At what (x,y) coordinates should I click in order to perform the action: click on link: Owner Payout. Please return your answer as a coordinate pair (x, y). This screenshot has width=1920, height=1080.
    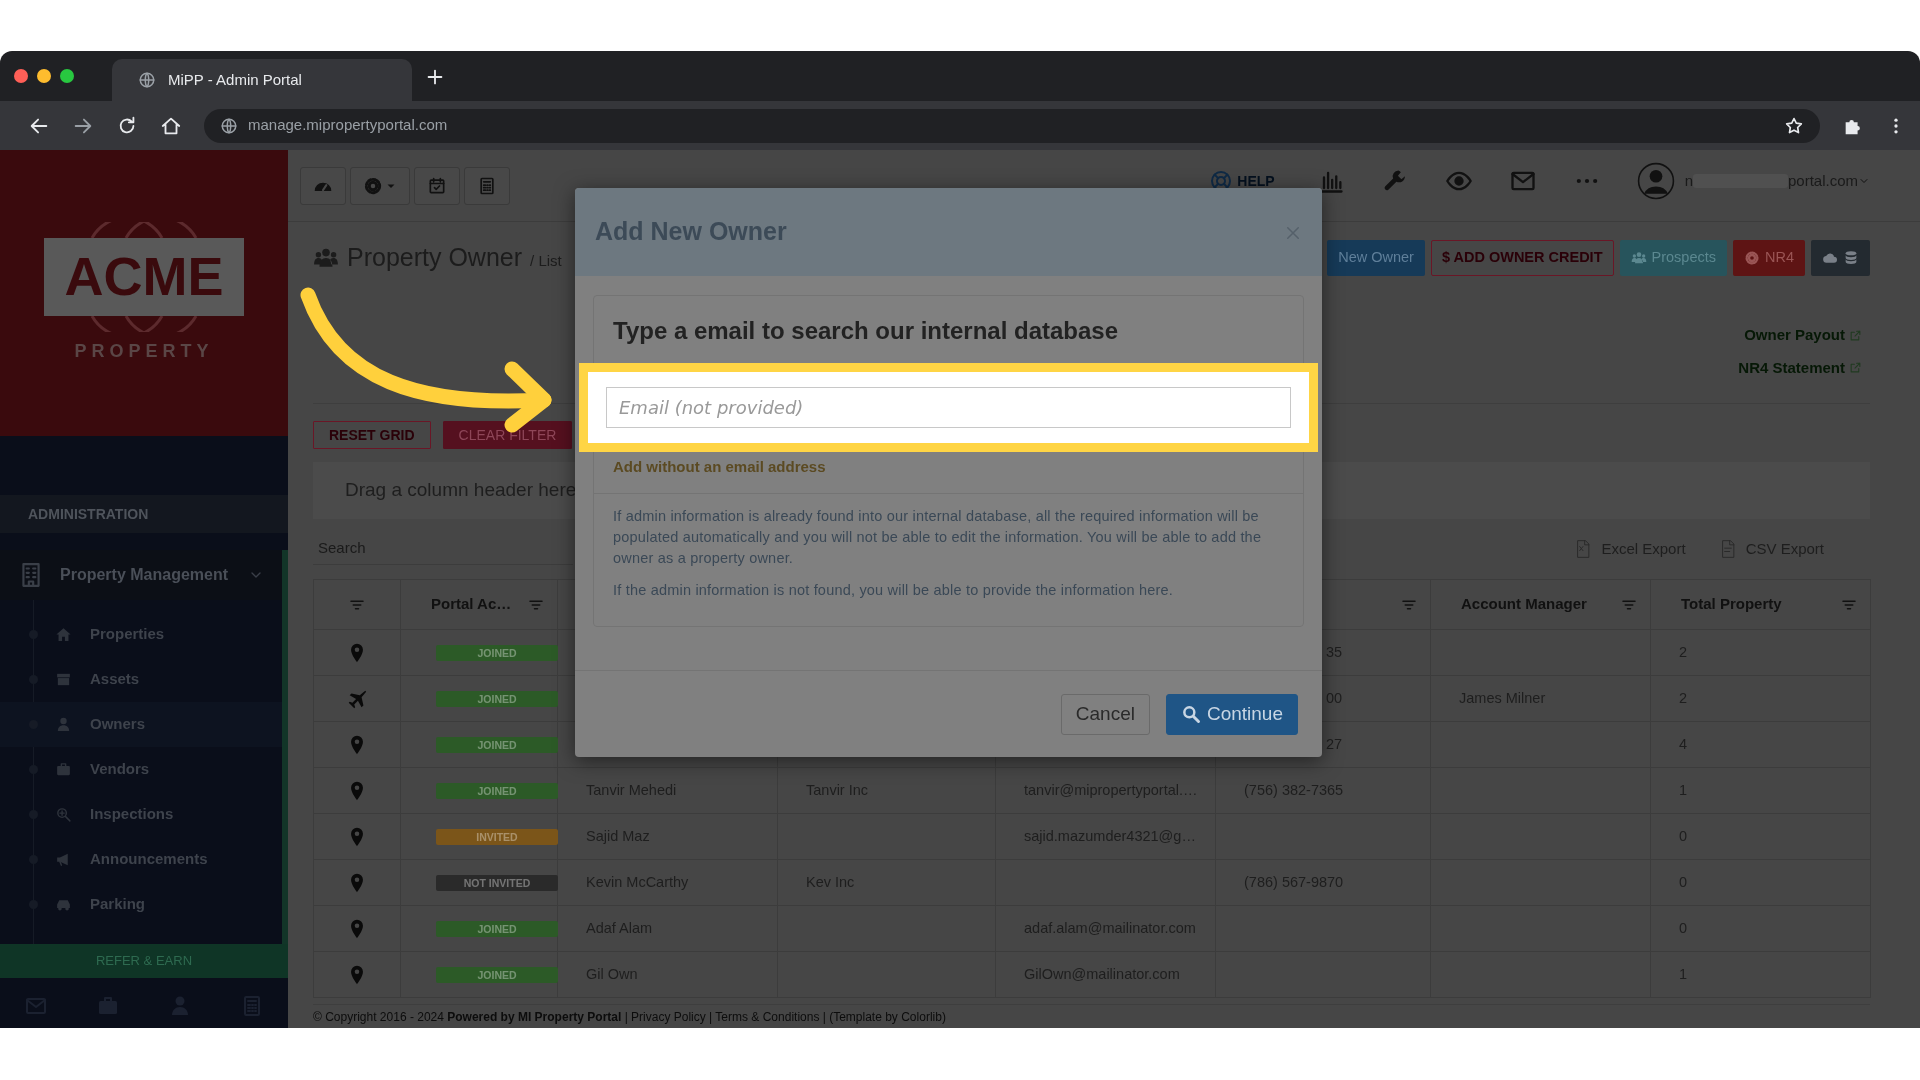
    Looking at the image, I should click on (1803, 335).